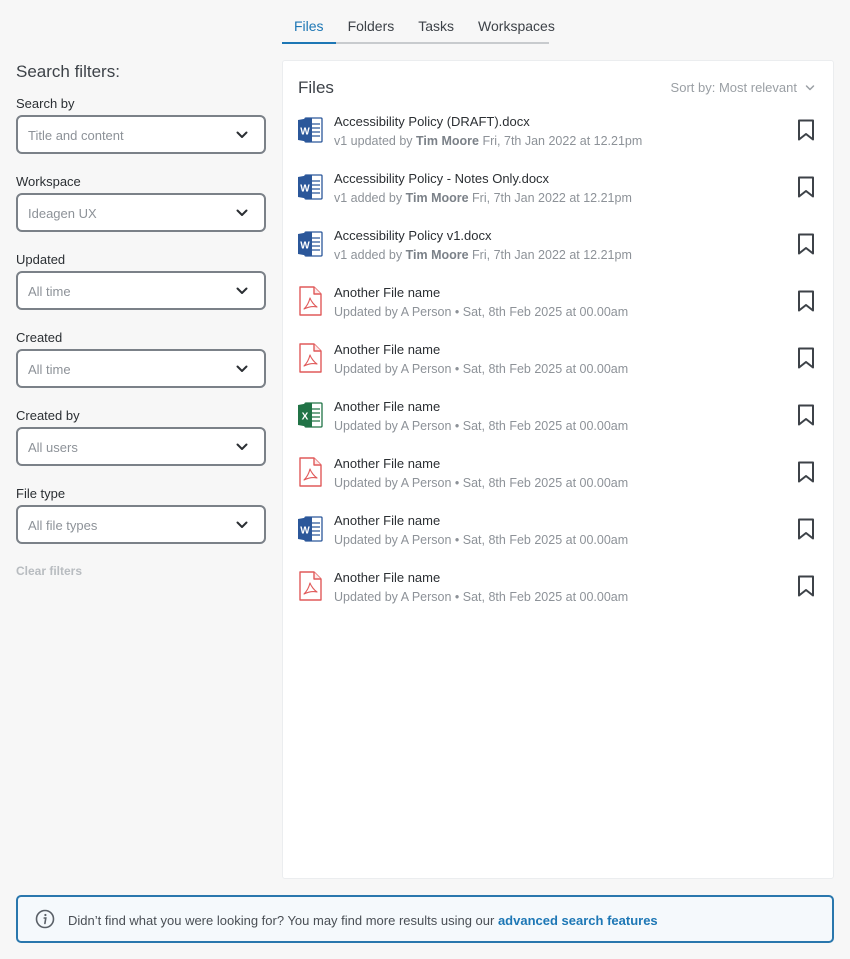  What do you see at coordinates (516, 22) in the screenshot?
I see `tab-workspaces: Workspaces` at bounding box center [516, 22].